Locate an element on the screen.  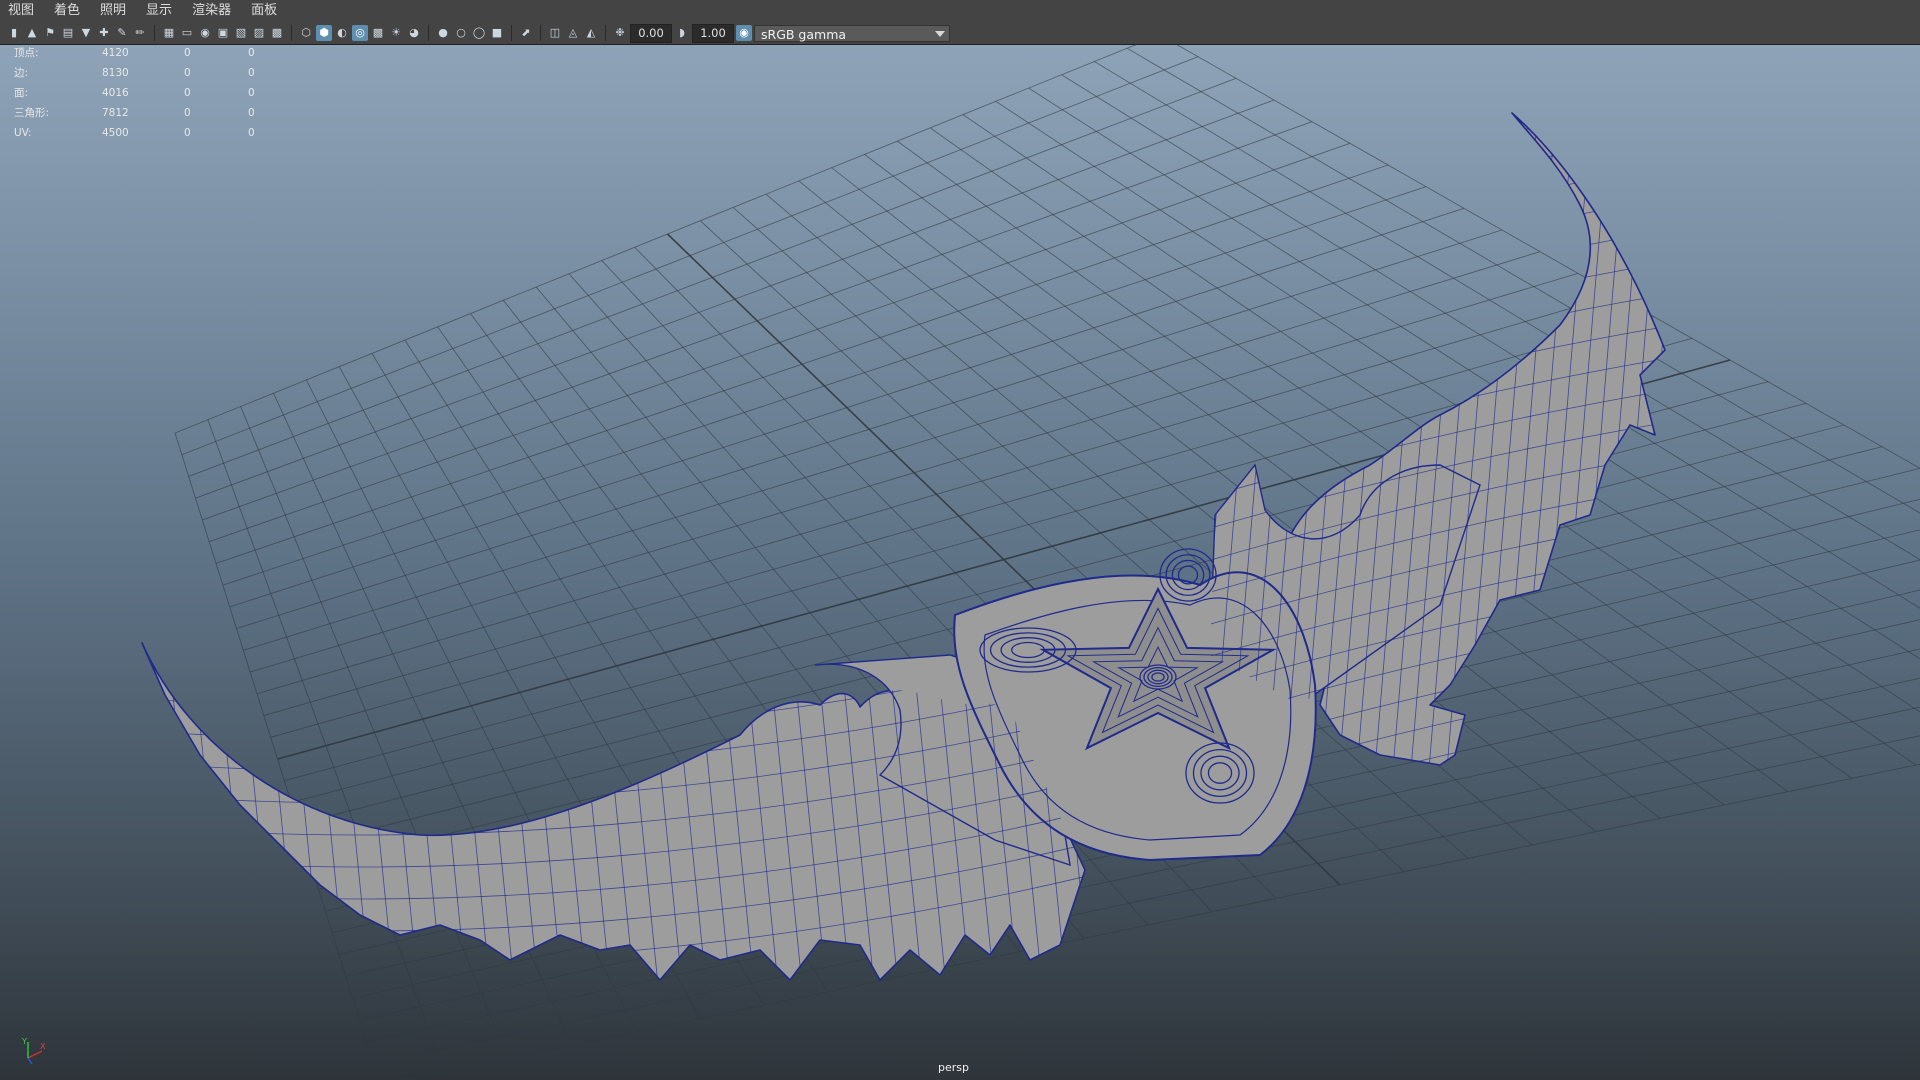
safe-title-icon: ▩ is located at coordinates (277, 33).